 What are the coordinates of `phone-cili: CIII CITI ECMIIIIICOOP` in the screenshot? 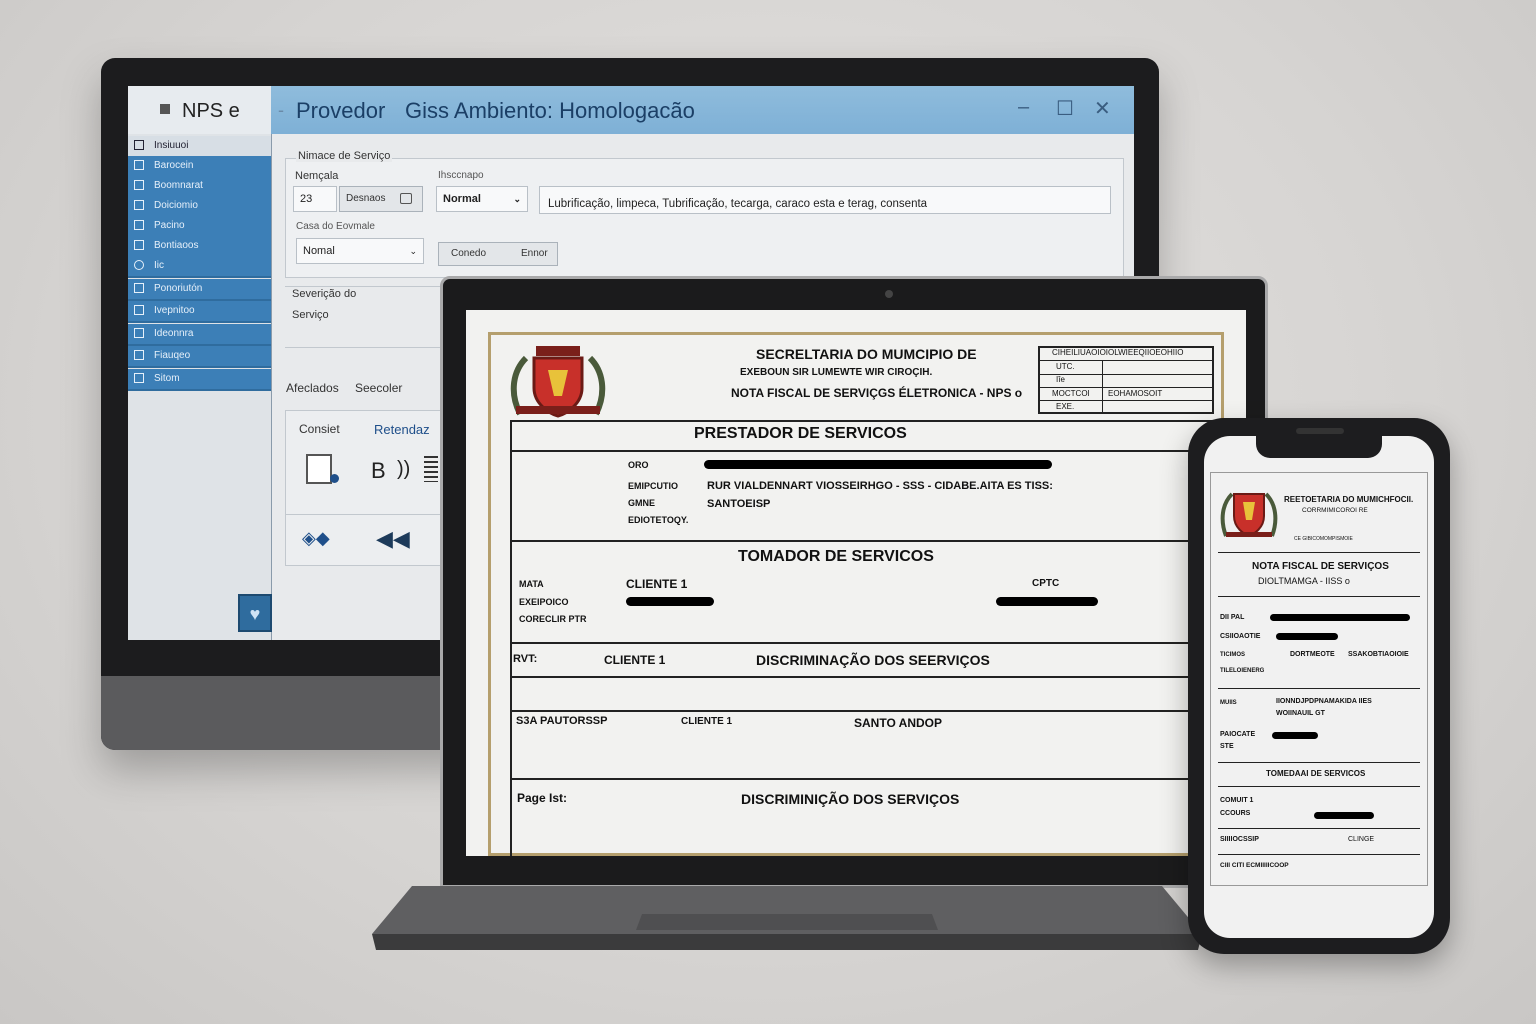 It's located at (1254, 865).